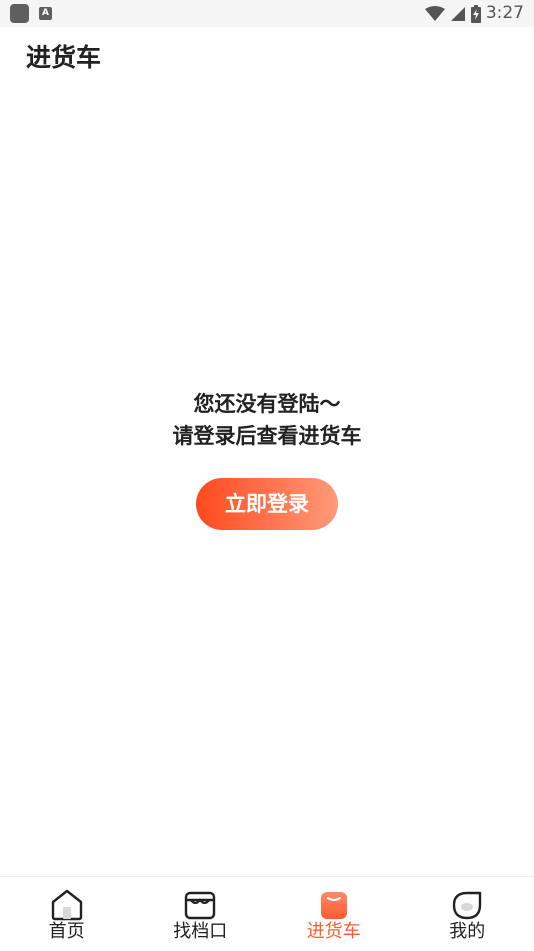 The height and width of the screenshot is (951, 534). I want to click on status-left: A, so click(31, 13).